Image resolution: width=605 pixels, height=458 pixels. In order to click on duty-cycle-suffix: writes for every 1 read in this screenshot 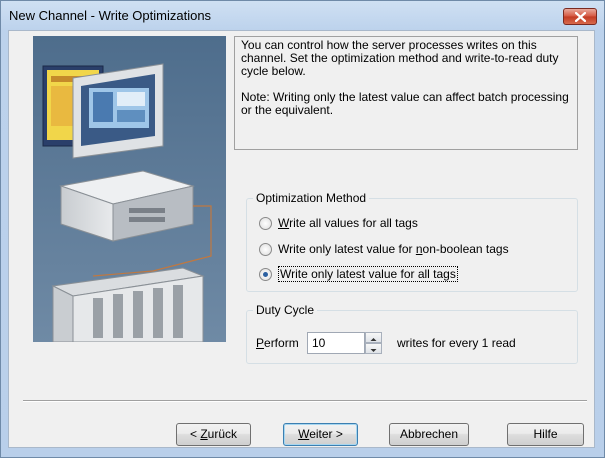, I will do `click(456, 343)`.